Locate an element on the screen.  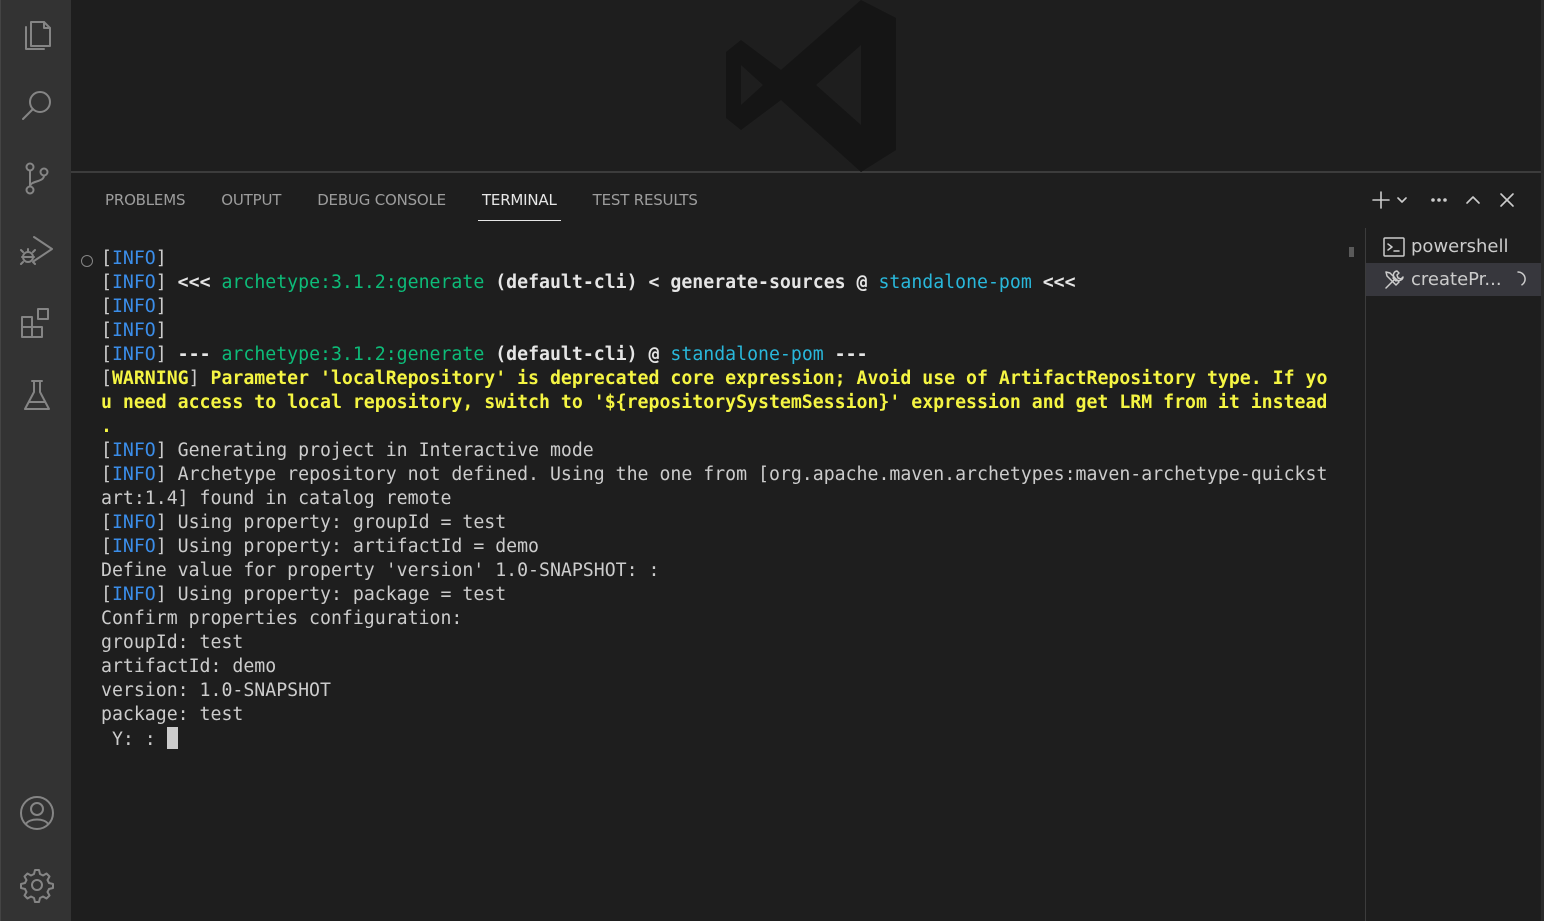
terminal-dropdown-icon is located at coordinates (1402, 200).